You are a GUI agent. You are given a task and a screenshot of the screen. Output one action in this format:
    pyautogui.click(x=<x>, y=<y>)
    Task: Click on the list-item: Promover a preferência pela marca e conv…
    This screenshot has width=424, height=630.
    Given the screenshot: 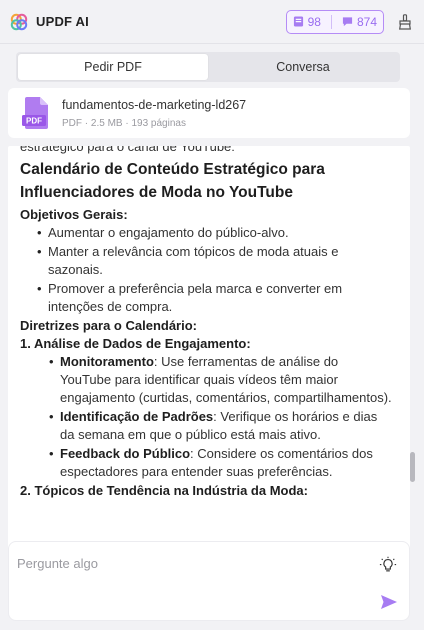 What is the action you would take?
    pyautogui.click(x=214, y=298)
    